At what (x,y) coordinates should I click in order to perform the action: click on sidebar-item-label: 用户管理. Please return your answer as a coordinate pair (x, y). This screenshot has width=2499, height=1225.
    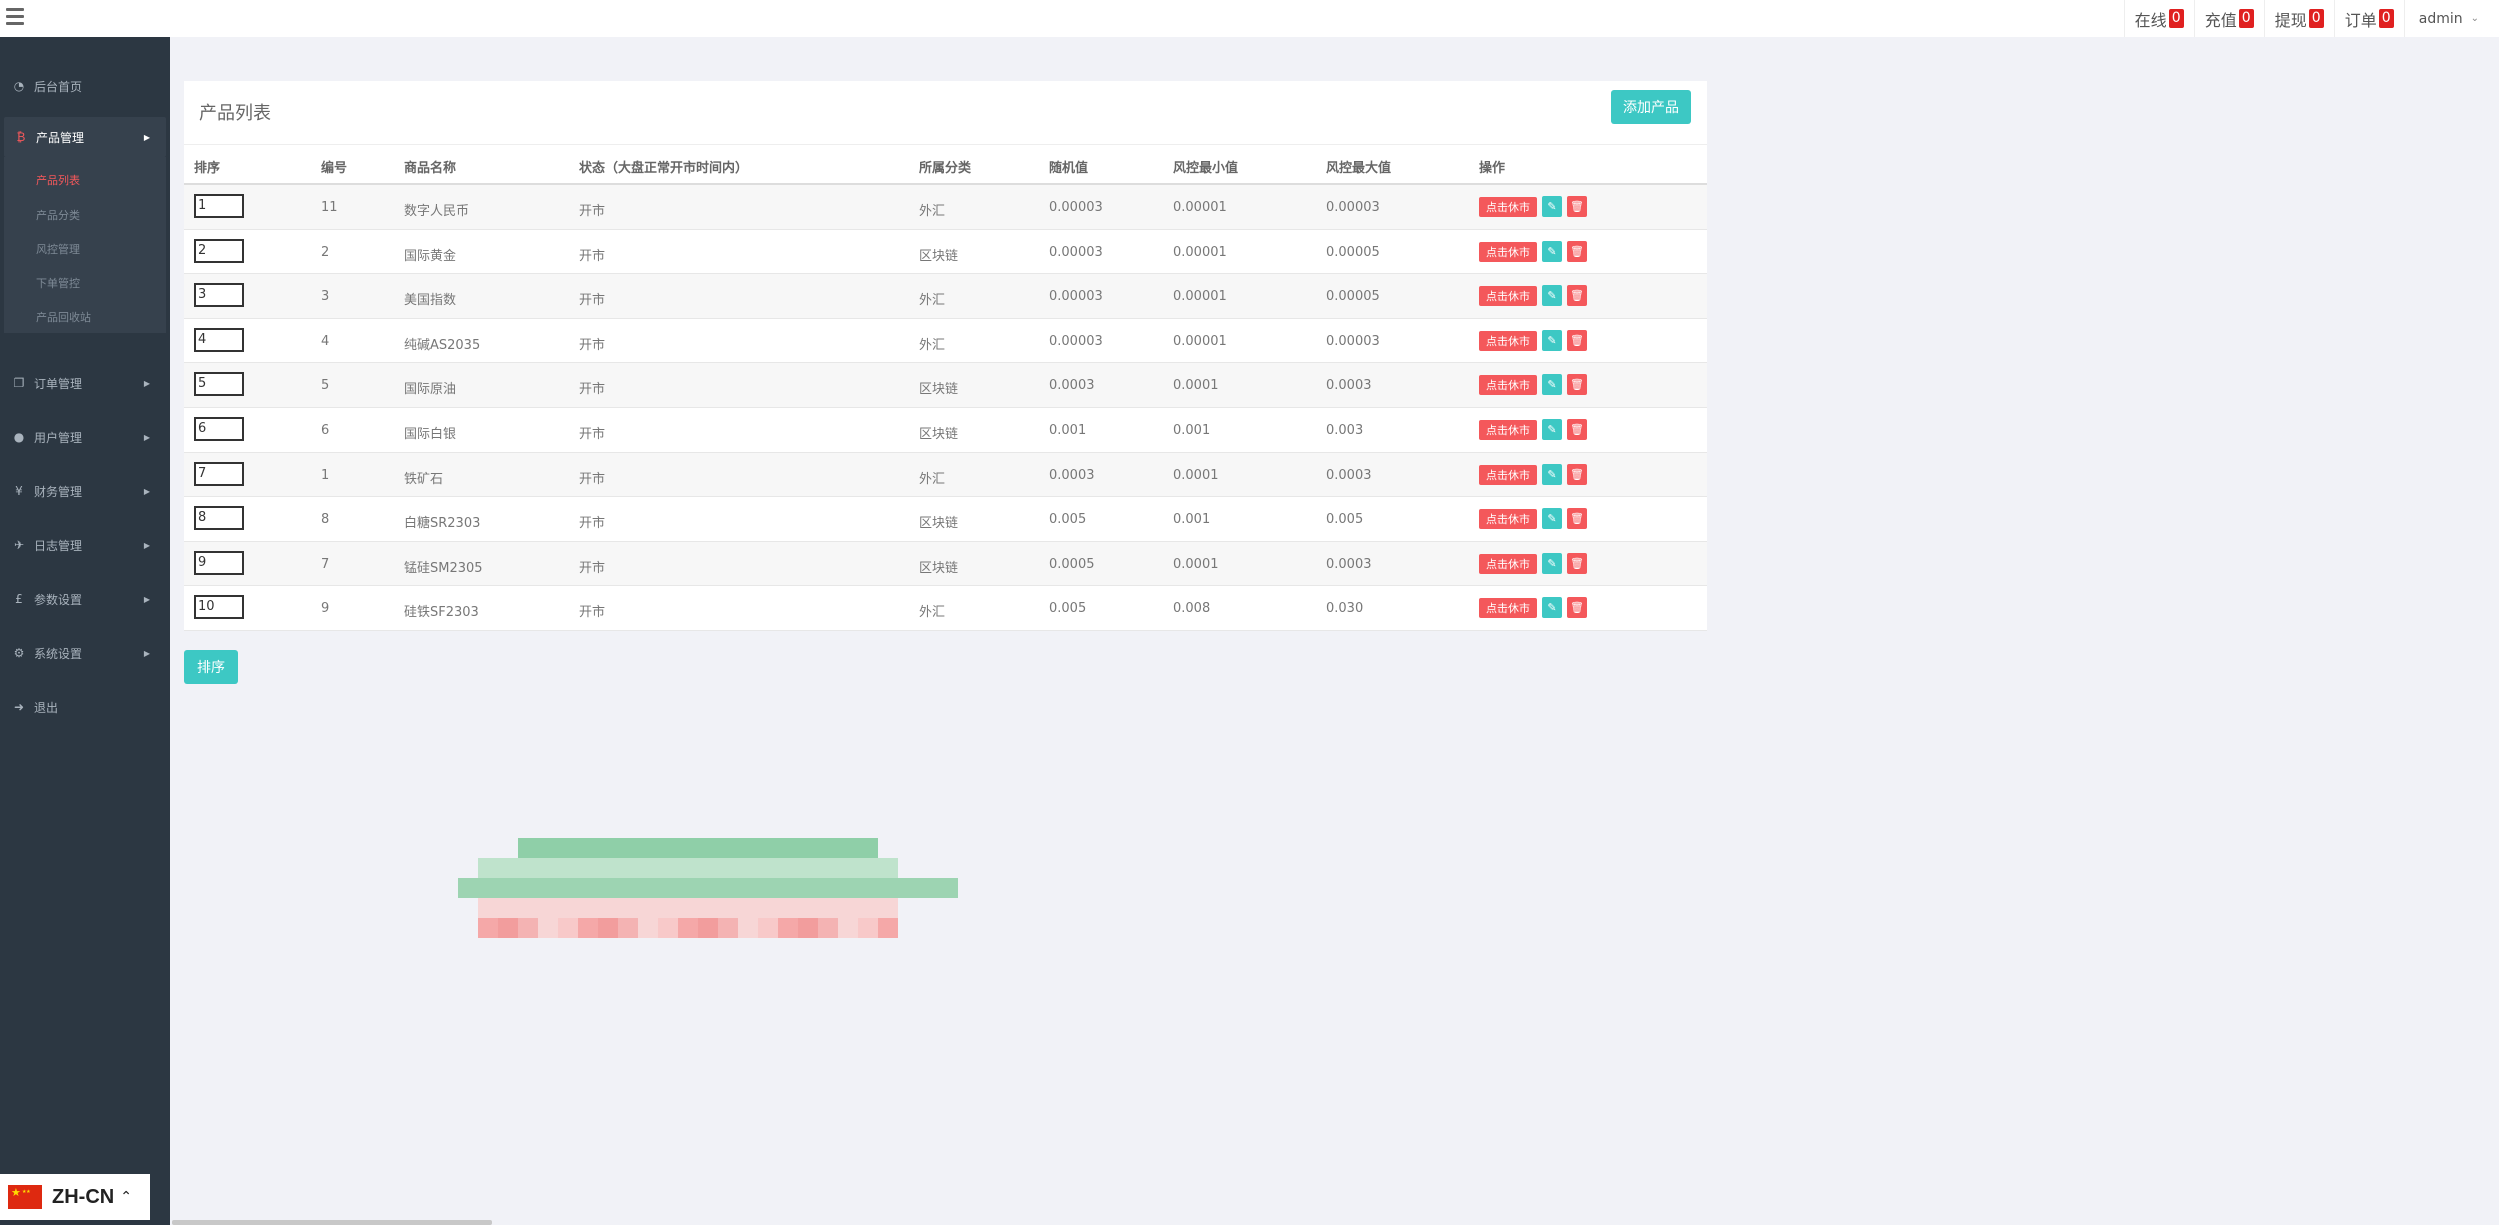
    Looking at the image, I should click on (58, 437).